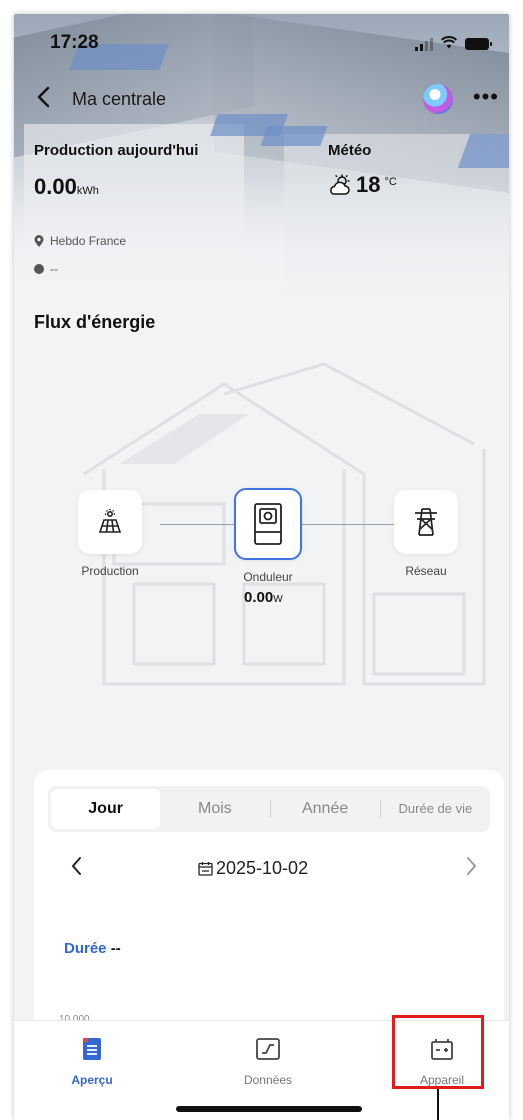 The height and width of the screenshot is (1120, 523). What do you see at coordinates (214, 809) in the screenshot?
I see `tab-month: Mois` at bounding box center [214, 809].